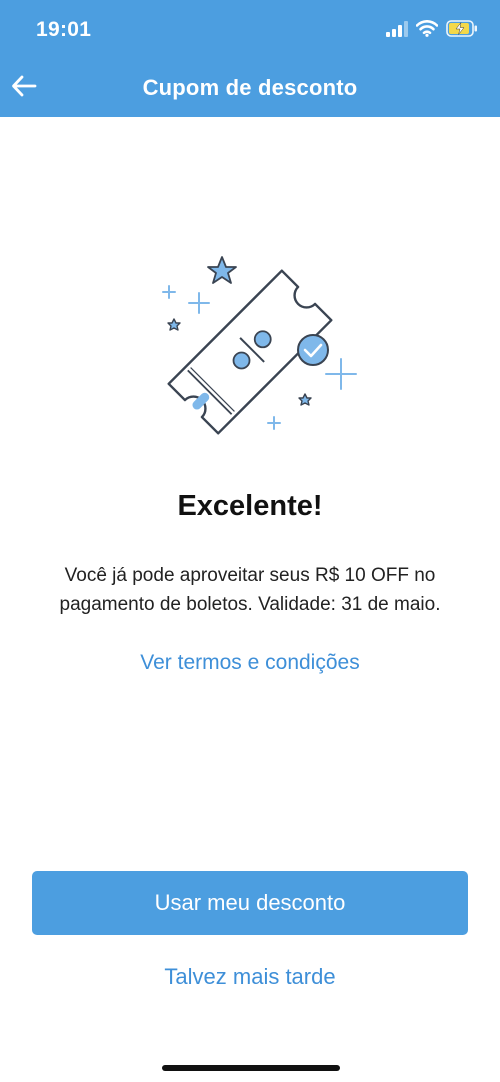  I want to click on coupon-illustration, so click(260, 345).